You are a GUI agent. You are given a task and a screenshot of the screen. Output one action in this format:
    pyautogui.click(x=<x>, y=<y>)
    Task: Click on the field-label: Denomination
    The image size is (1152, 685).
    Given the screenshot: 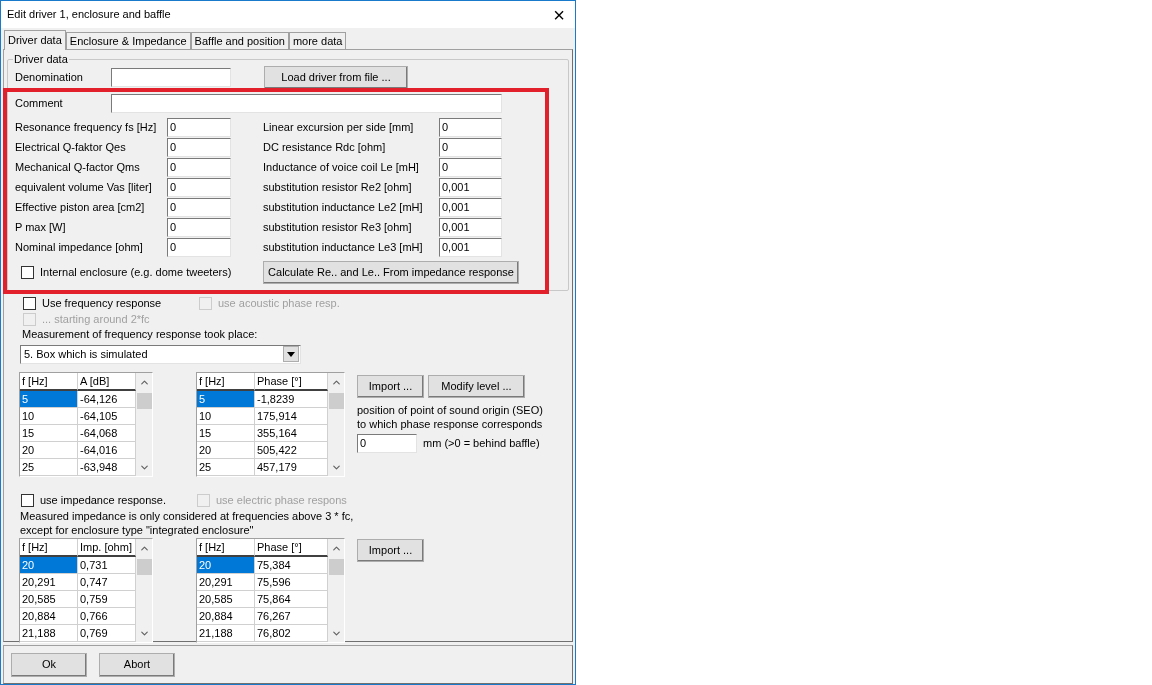 What is the action you would take?
    pyautogui.click(x=49, y=77)
    